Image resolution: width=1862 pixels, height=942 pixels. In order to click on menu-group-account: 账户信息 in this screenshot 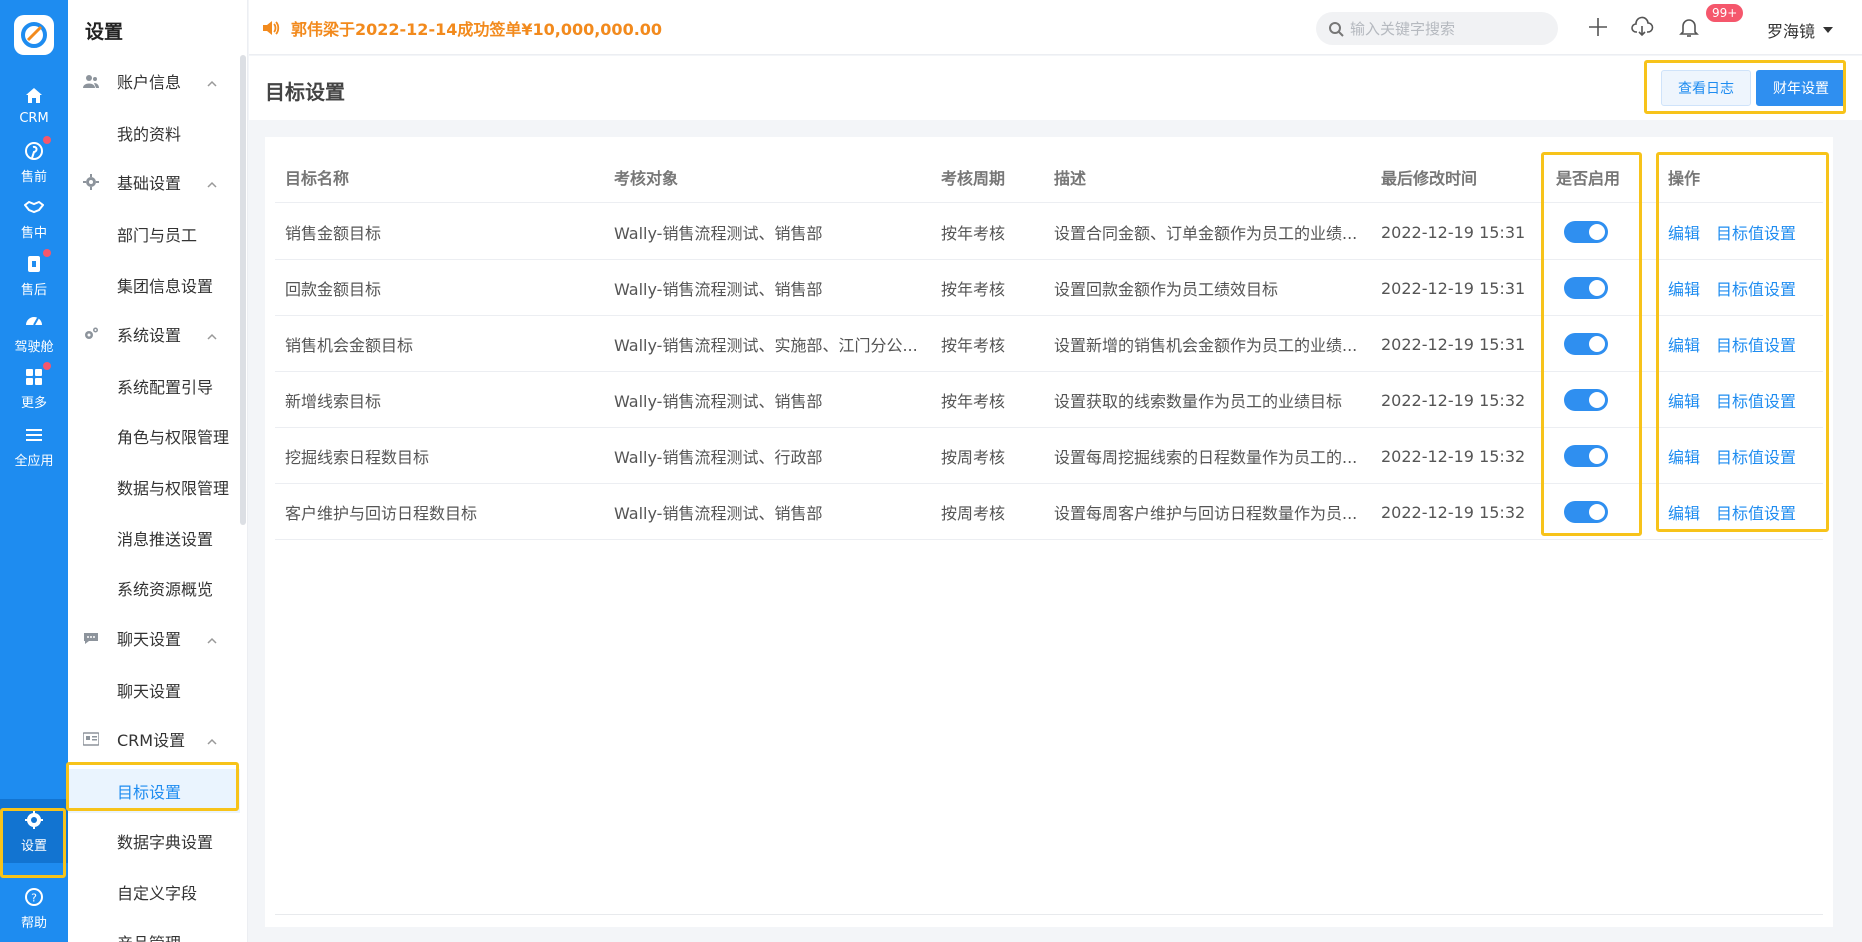, I will do `click(154, 81)`.